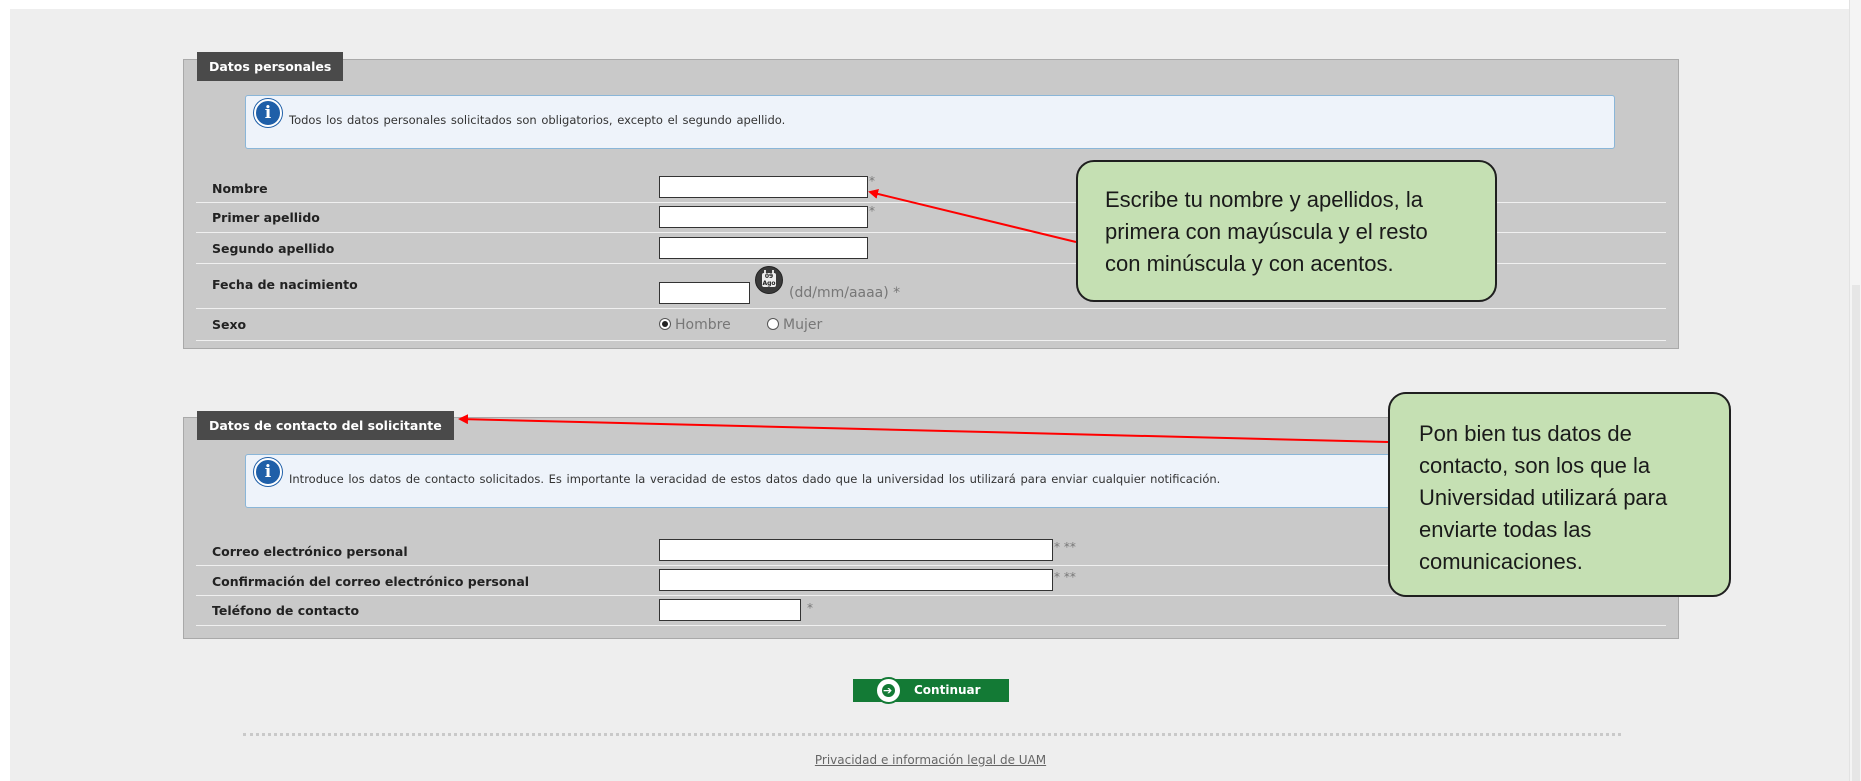 Image resolution: width=1861 pixels, height=781 pixels. I want to click on date-format-hint: (dd/mm/aaaa) *, so click(845, 293).